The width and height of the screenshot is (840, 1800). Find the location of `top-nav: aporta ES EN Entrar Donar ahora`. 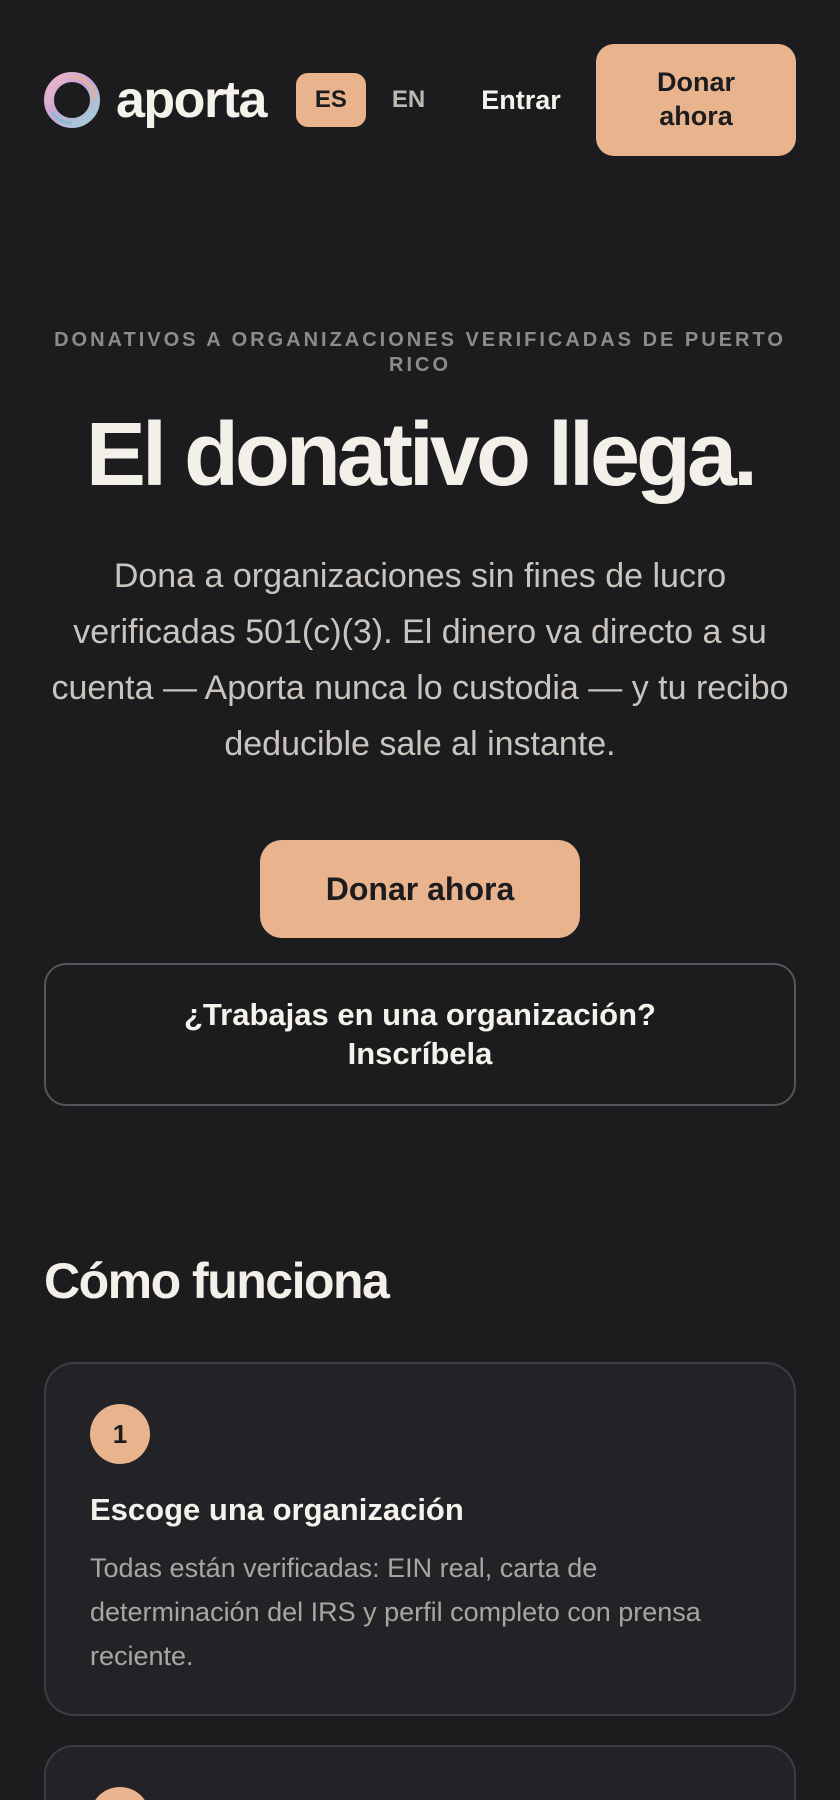

top-nav: aporta ES EN Entrar Donar ahora is located at coordinates (420, 100).